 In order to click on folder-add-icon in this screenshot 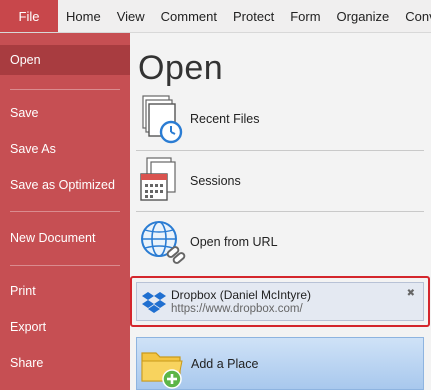, I will do `click(163, 364)`.